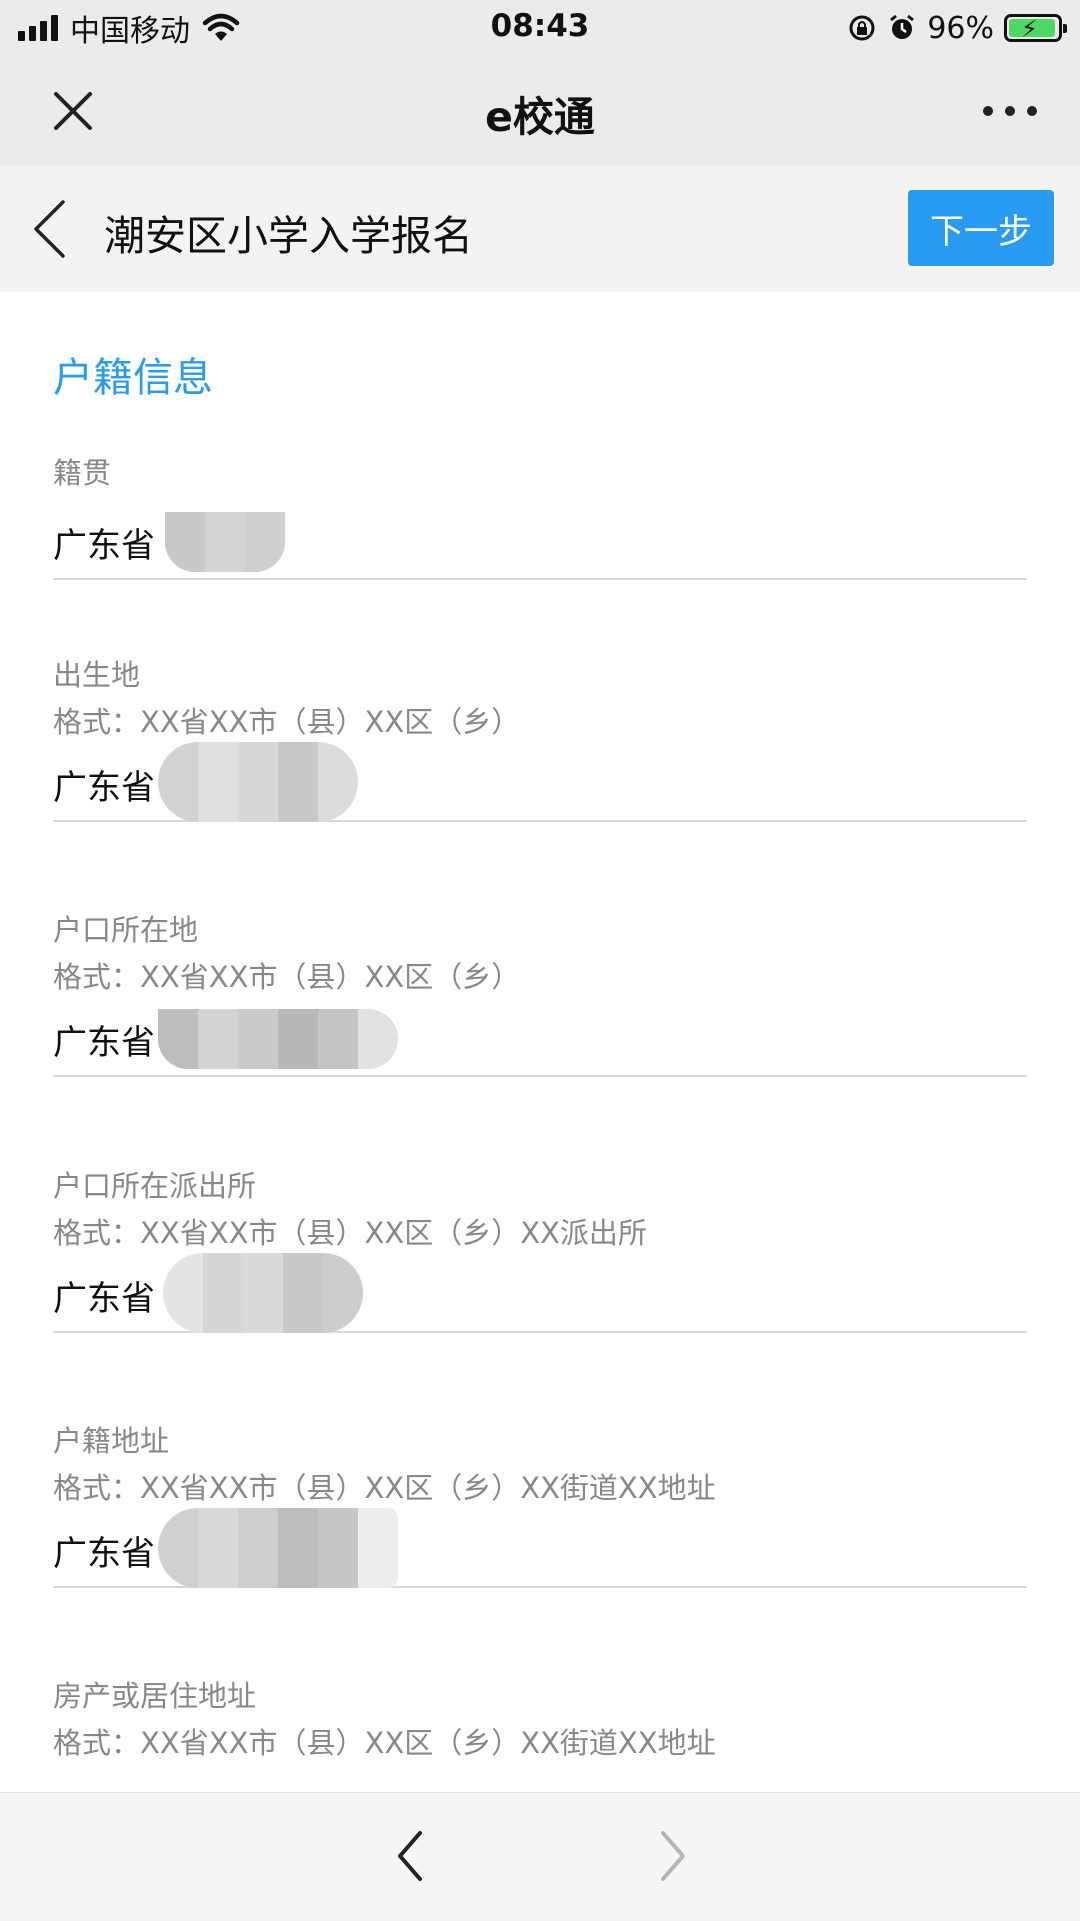 The width and height of the screenshot is (1080, 1921). What do you see at coordinates (97, 675) in the screenshot?
I see `field-label: 出生地` at bounding box center [97, 675].